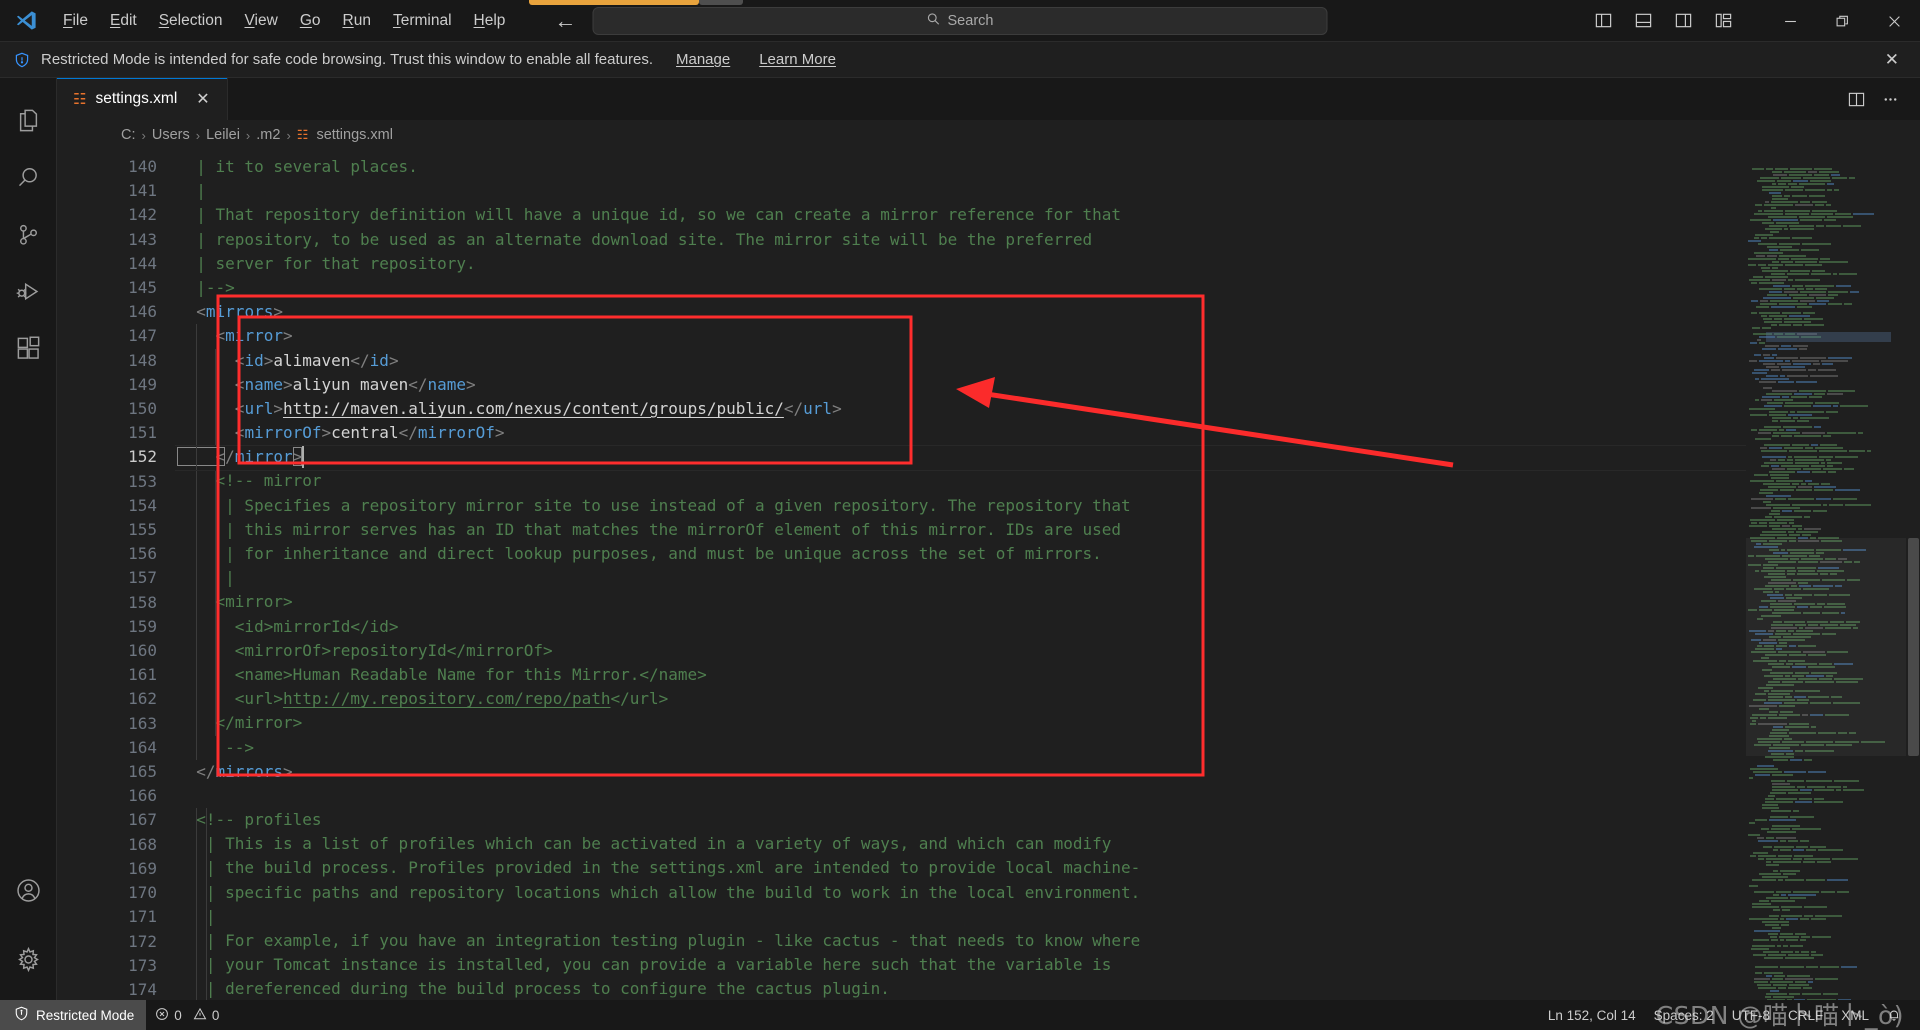 This screenshot has width=1920, height=1030. What do you see at coordinates (223, 135) in the screenshot?
I see `breadcrumb-item-2: Leilei` at bounding box center [223, 135].